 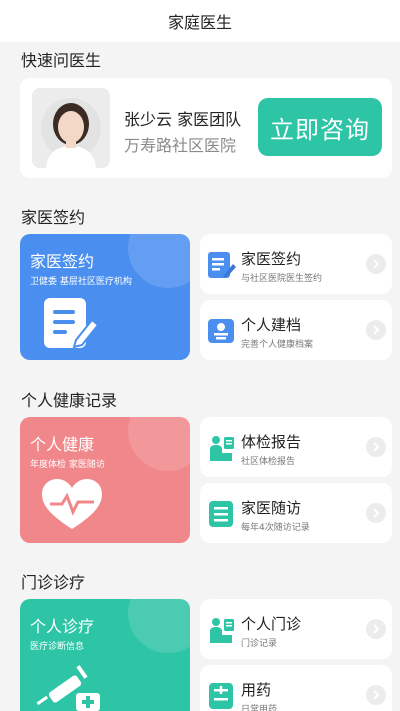 I want to click on sign-item-subtitle: 与社区医院医生签约, so click(x=282, y=279).